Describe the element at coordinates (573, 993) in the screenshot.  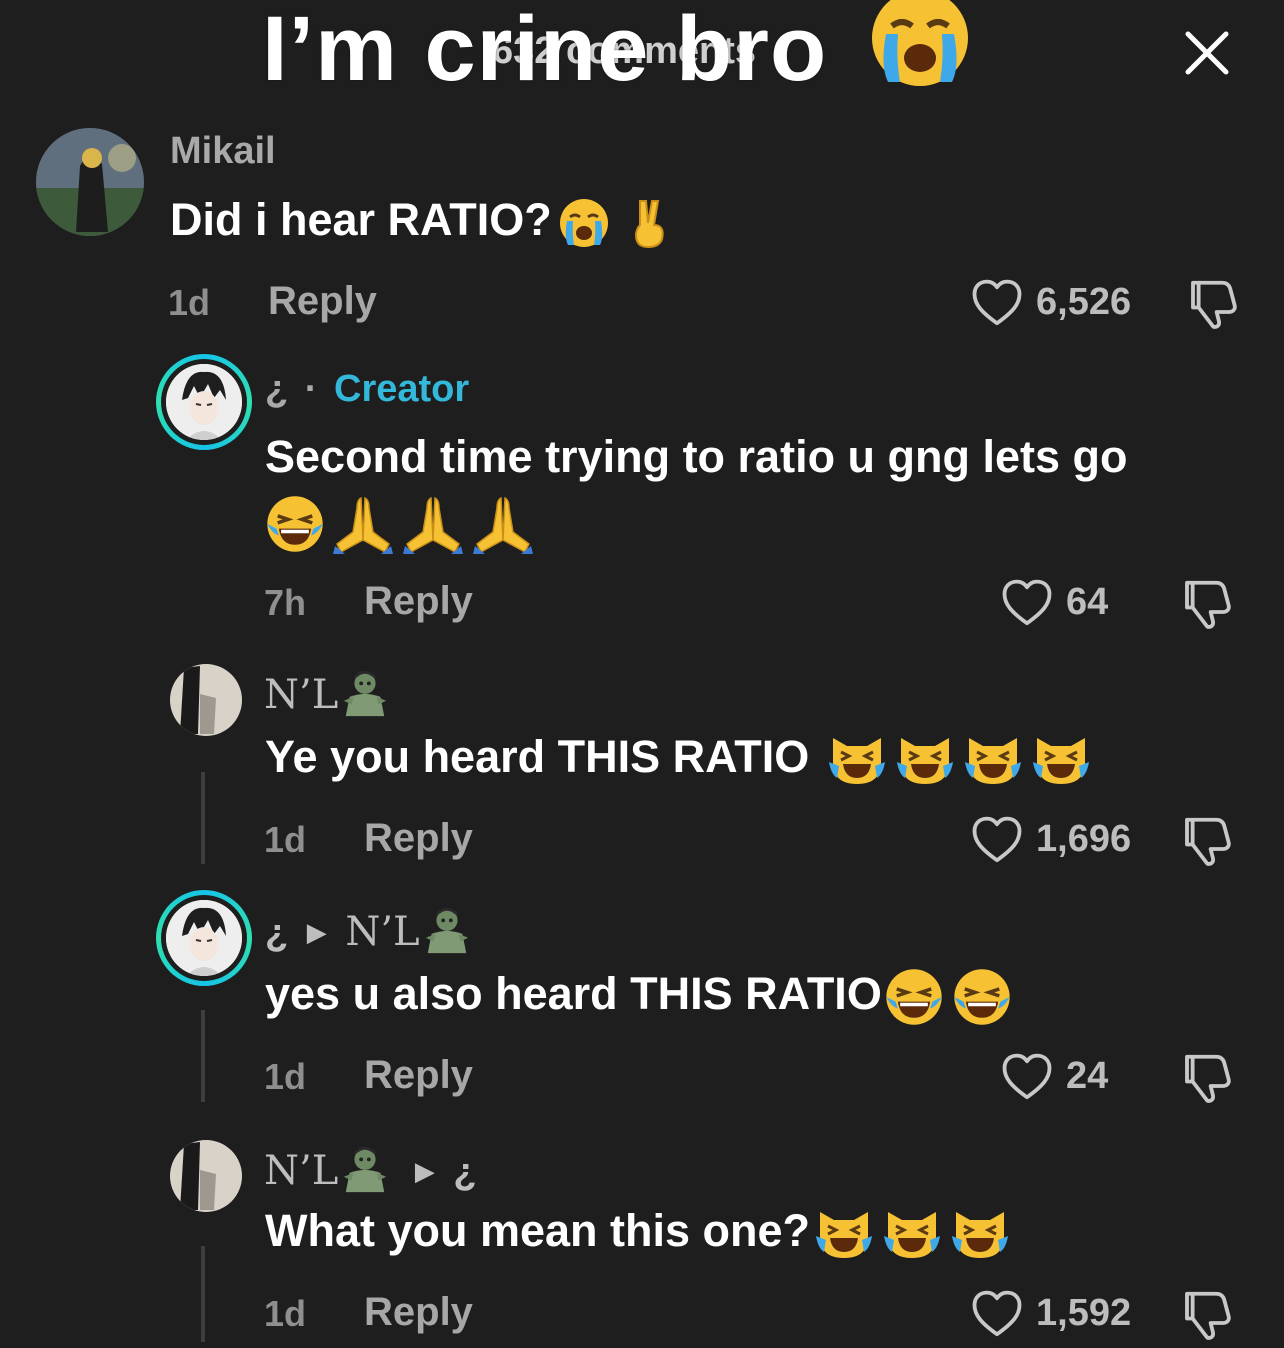
I see `comment-text-content: yes u also heard THIS RATIO` at that location.